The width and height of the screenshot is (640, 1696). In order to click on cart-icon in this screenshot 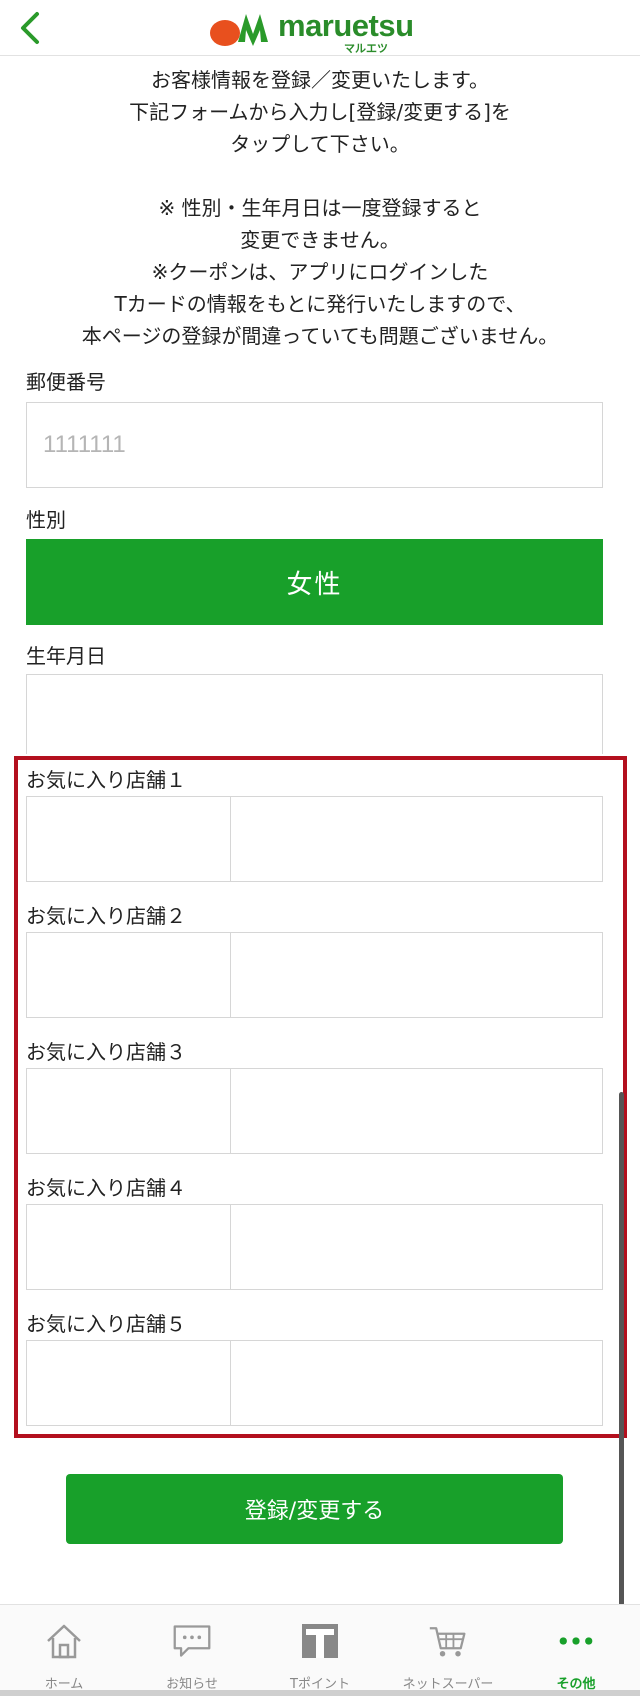, I will do `click(447, 1642)`.